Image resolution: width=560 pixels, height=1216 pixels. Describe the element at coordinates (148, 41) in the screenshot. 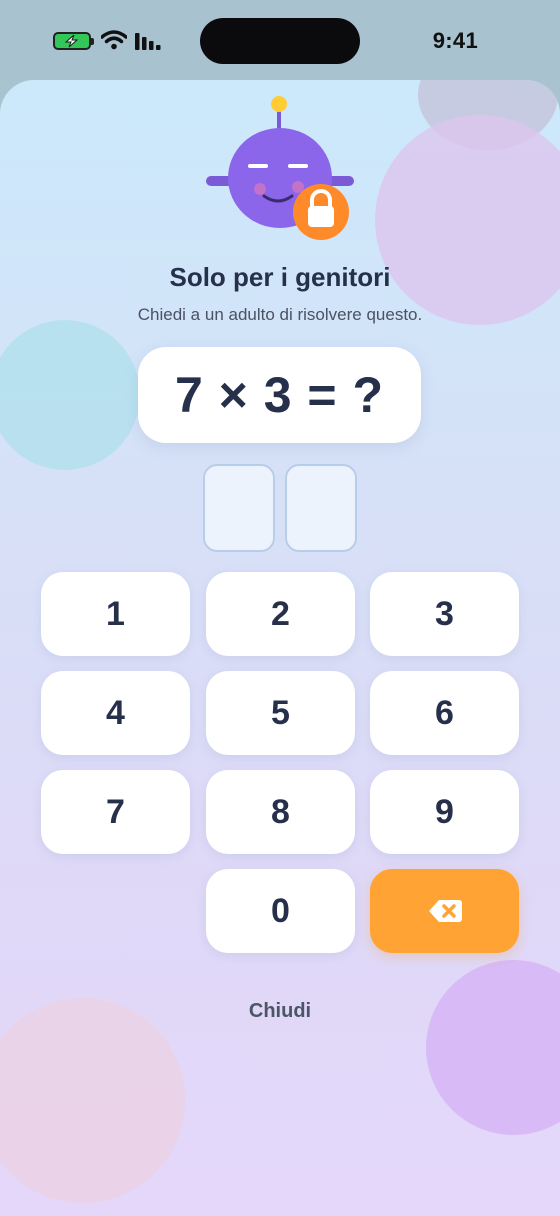

I see `cellular-signal-icon` at that location.